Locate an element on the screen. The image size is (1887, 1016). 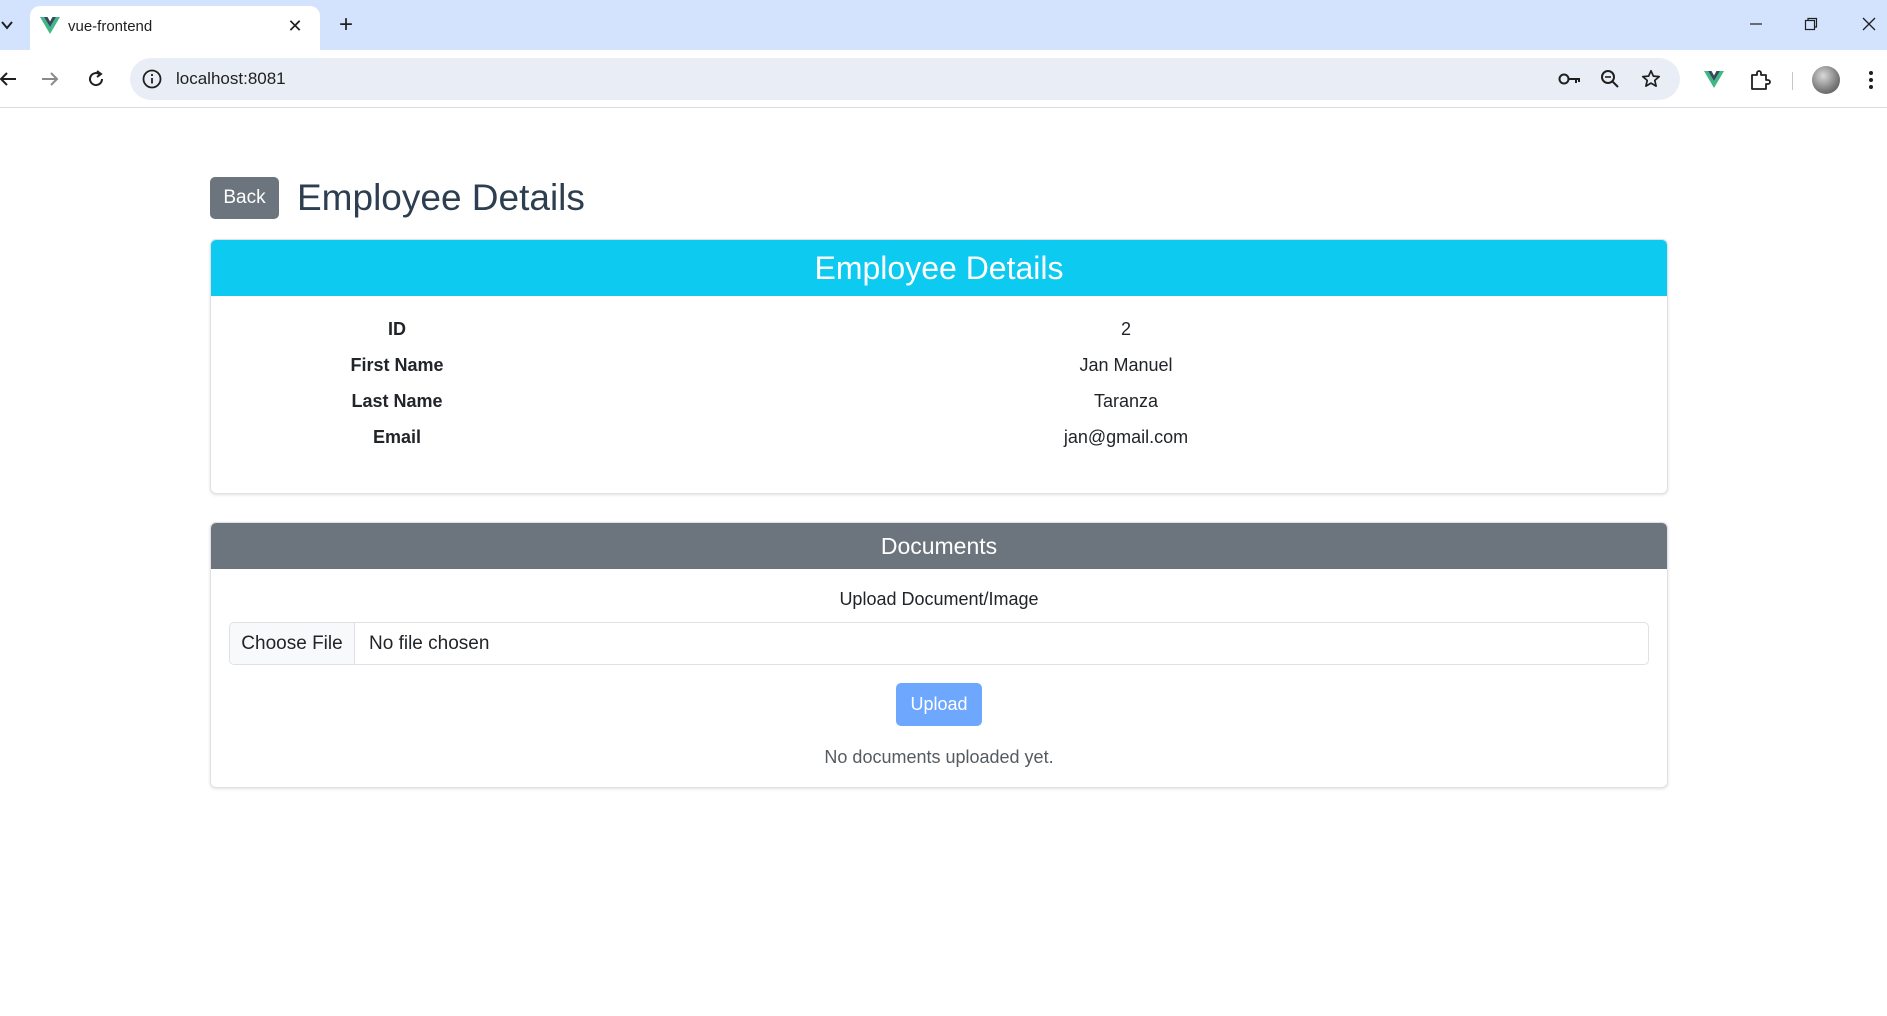
detail-value: Jan Manuel is located at coordinates (1126, 365).